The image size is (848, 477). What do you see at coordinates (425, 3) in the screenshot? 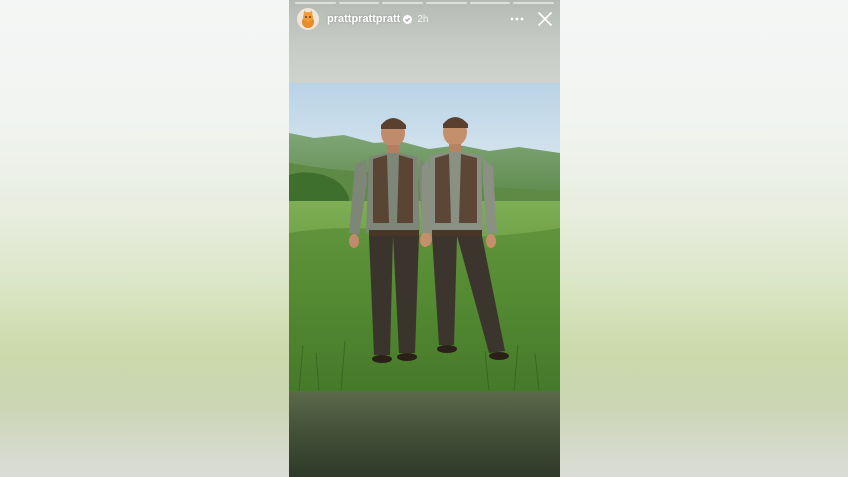
I see `story-progress-bar` at bounding box center [425, 3].